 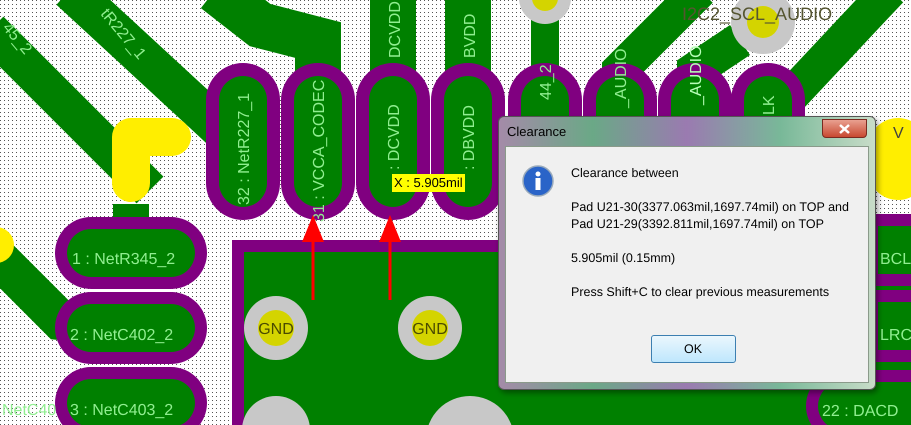 What do you see at coordinates (538, 181) in the screenshot?
I see `info-icon` at bounding box center [538, 181].